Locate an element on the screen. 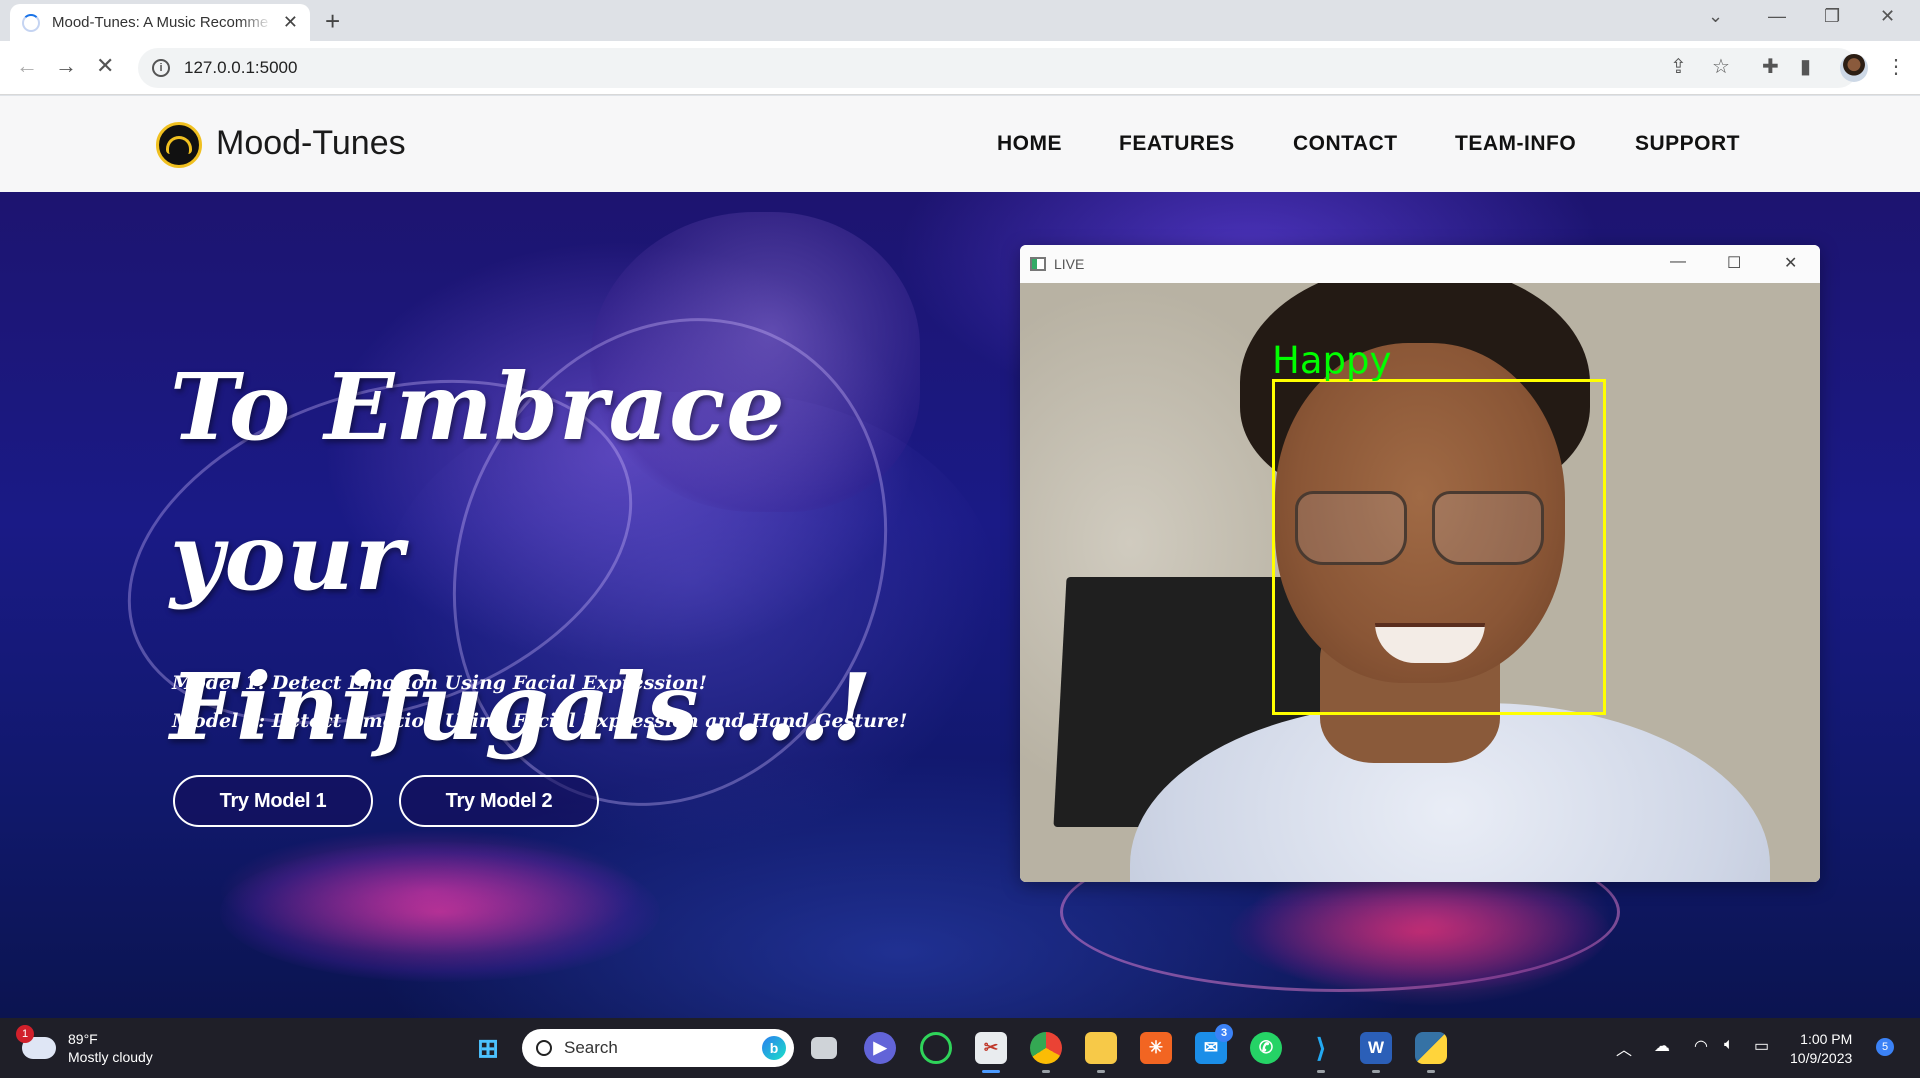 This screenshot has height=1078, width=1920. refresh-app-icon is located at coordinates (936, 1048).